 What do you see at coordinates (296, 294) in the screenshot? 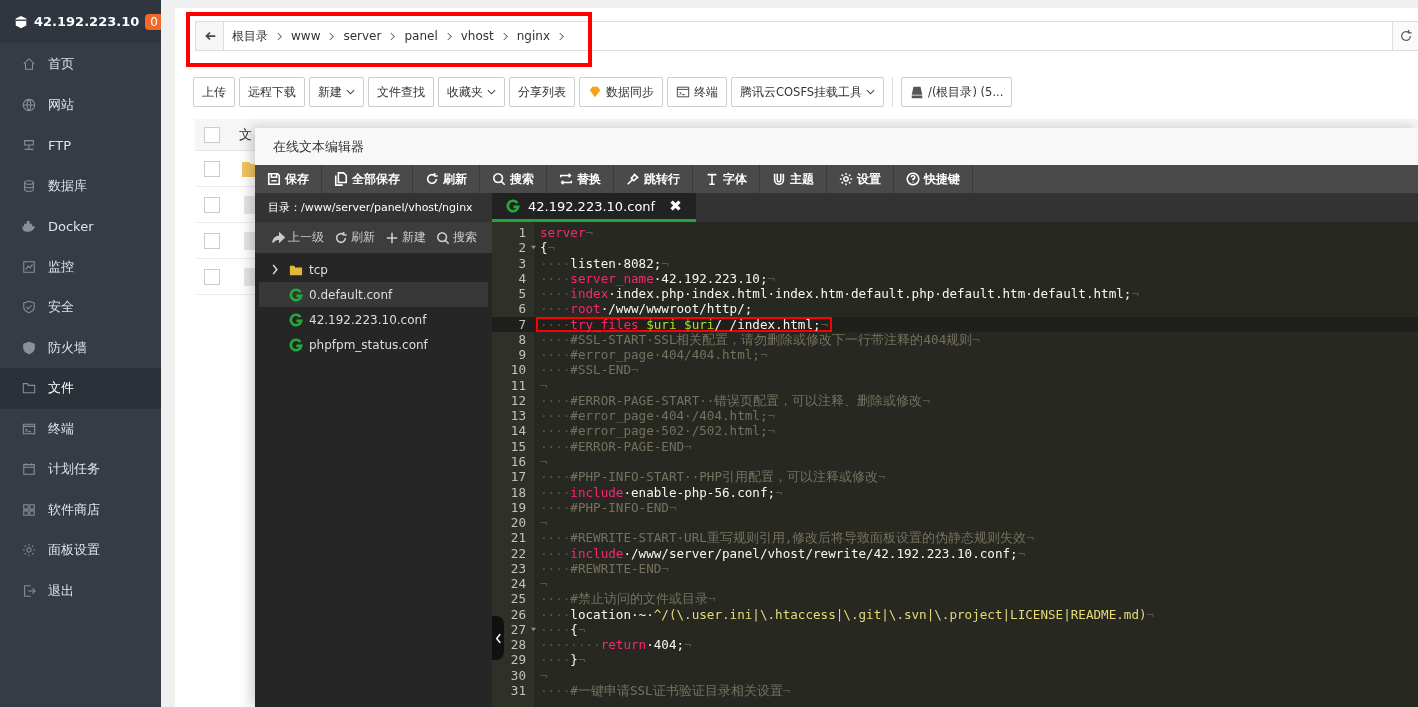
I see `letter-g-icon` at bounding box center [296, 294].